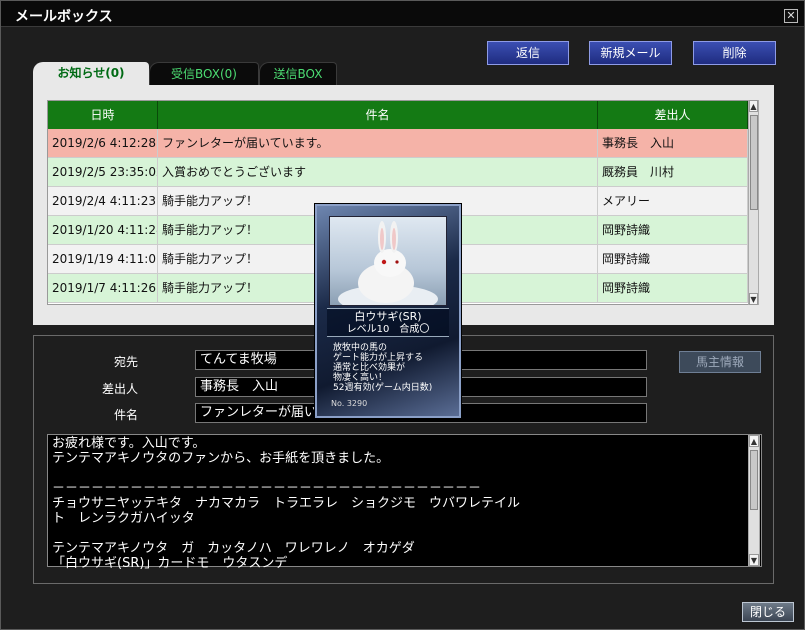 Image resolution: width=805 pixels, height=630 pixels. I want to click on column-header-sender: 差出人, so click(673, 115).